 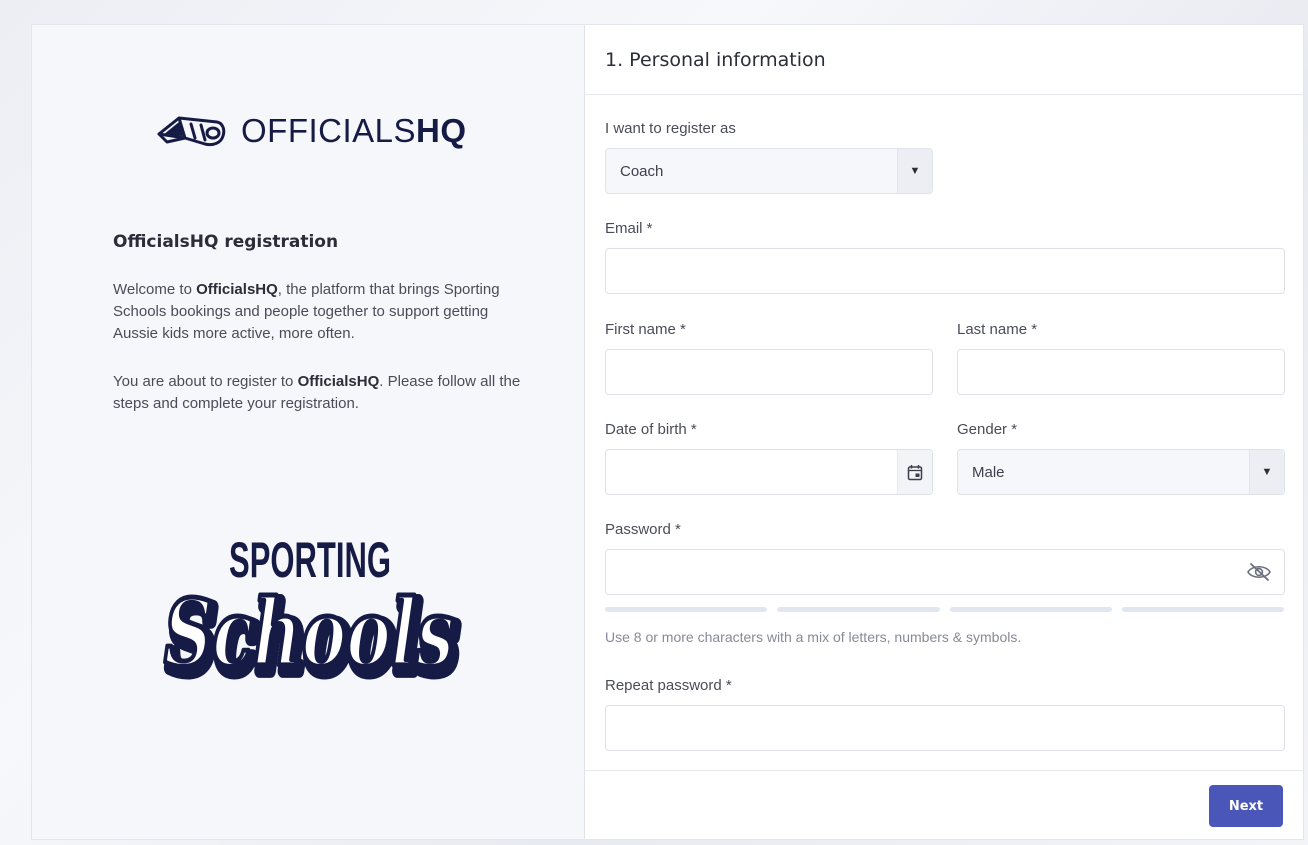 I want to click on dob-label: Date of birth *, so click(x=651, y=429).